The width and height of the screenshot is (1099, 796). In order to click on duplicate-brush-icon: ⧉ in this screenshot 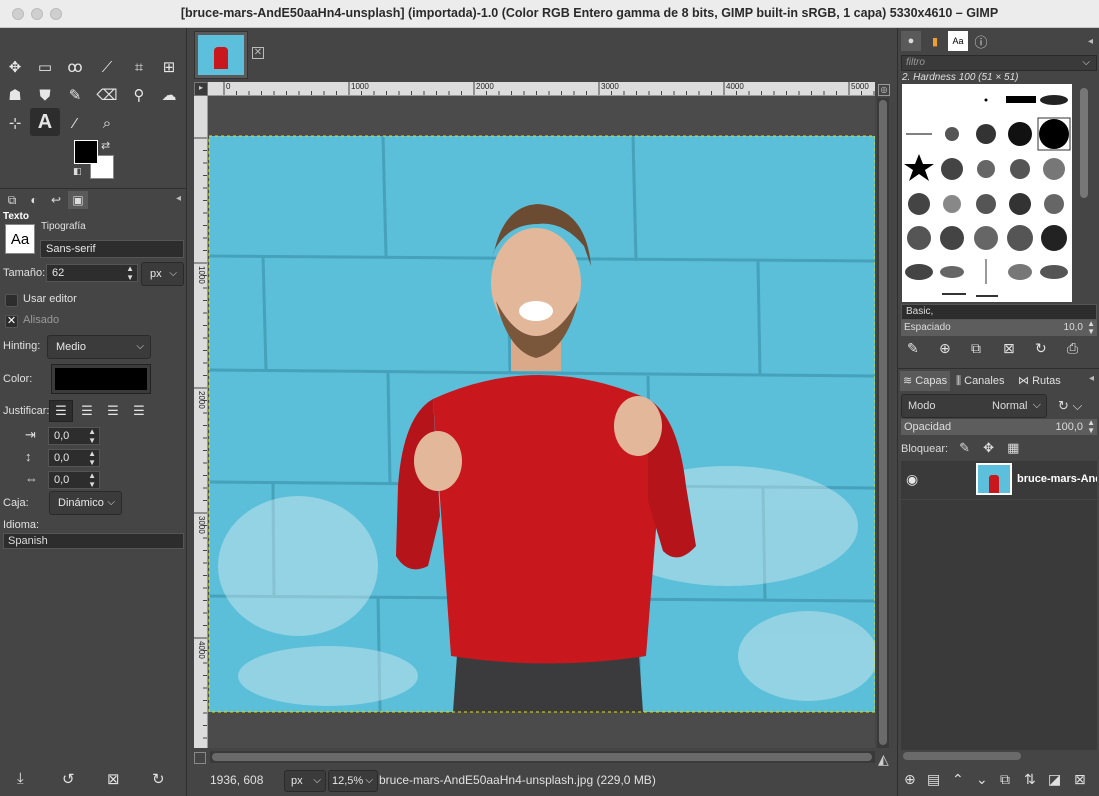, I will do `click(976, 348)`.